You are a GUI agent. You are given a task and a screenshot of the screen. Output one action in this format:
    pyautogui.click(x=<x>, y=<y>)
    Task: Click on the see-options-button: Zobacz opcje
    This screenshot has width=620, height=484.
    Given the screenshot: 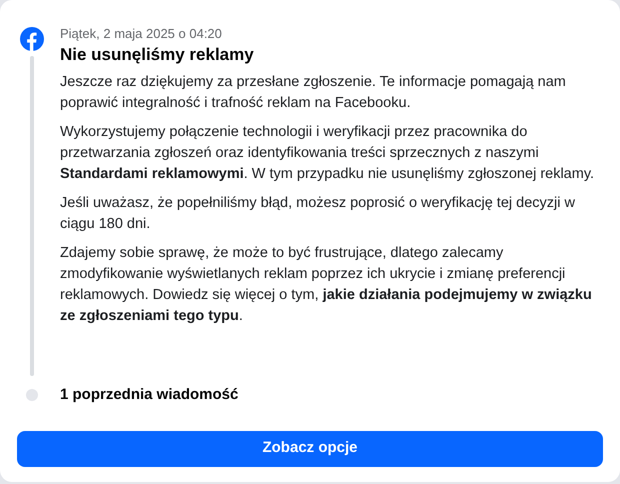 What is the action you would take?
    pyautogui.click(x=310, y=448)
    